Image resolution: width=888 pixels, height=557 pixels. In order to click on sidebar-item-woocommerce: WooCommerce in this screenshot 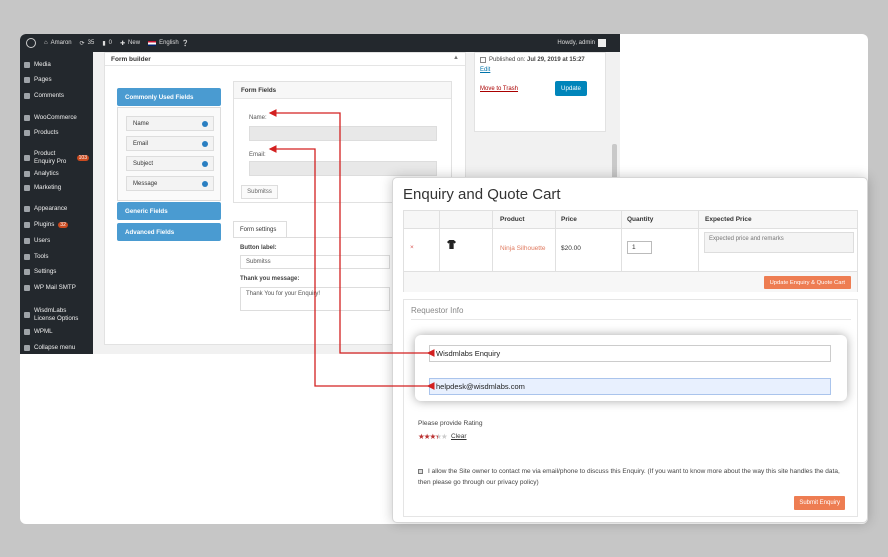, I will do `click(56, 118)`.